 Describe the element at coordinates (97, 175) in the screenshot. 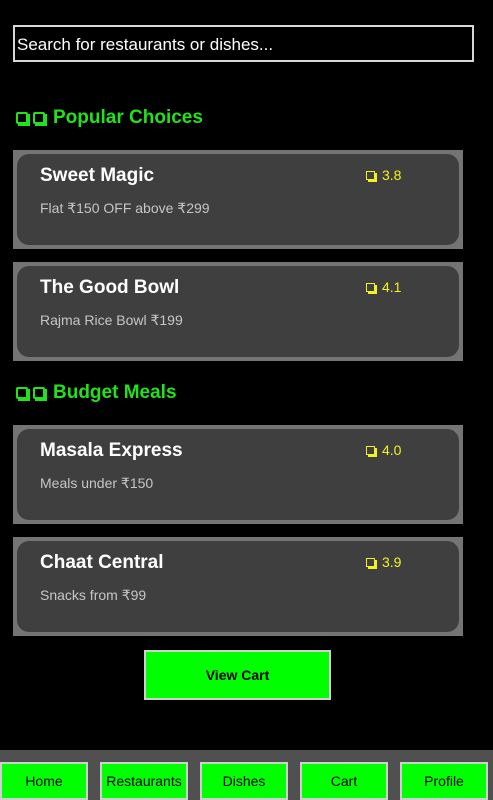

I see `restaurant-name: Sweet Magic` at that location.